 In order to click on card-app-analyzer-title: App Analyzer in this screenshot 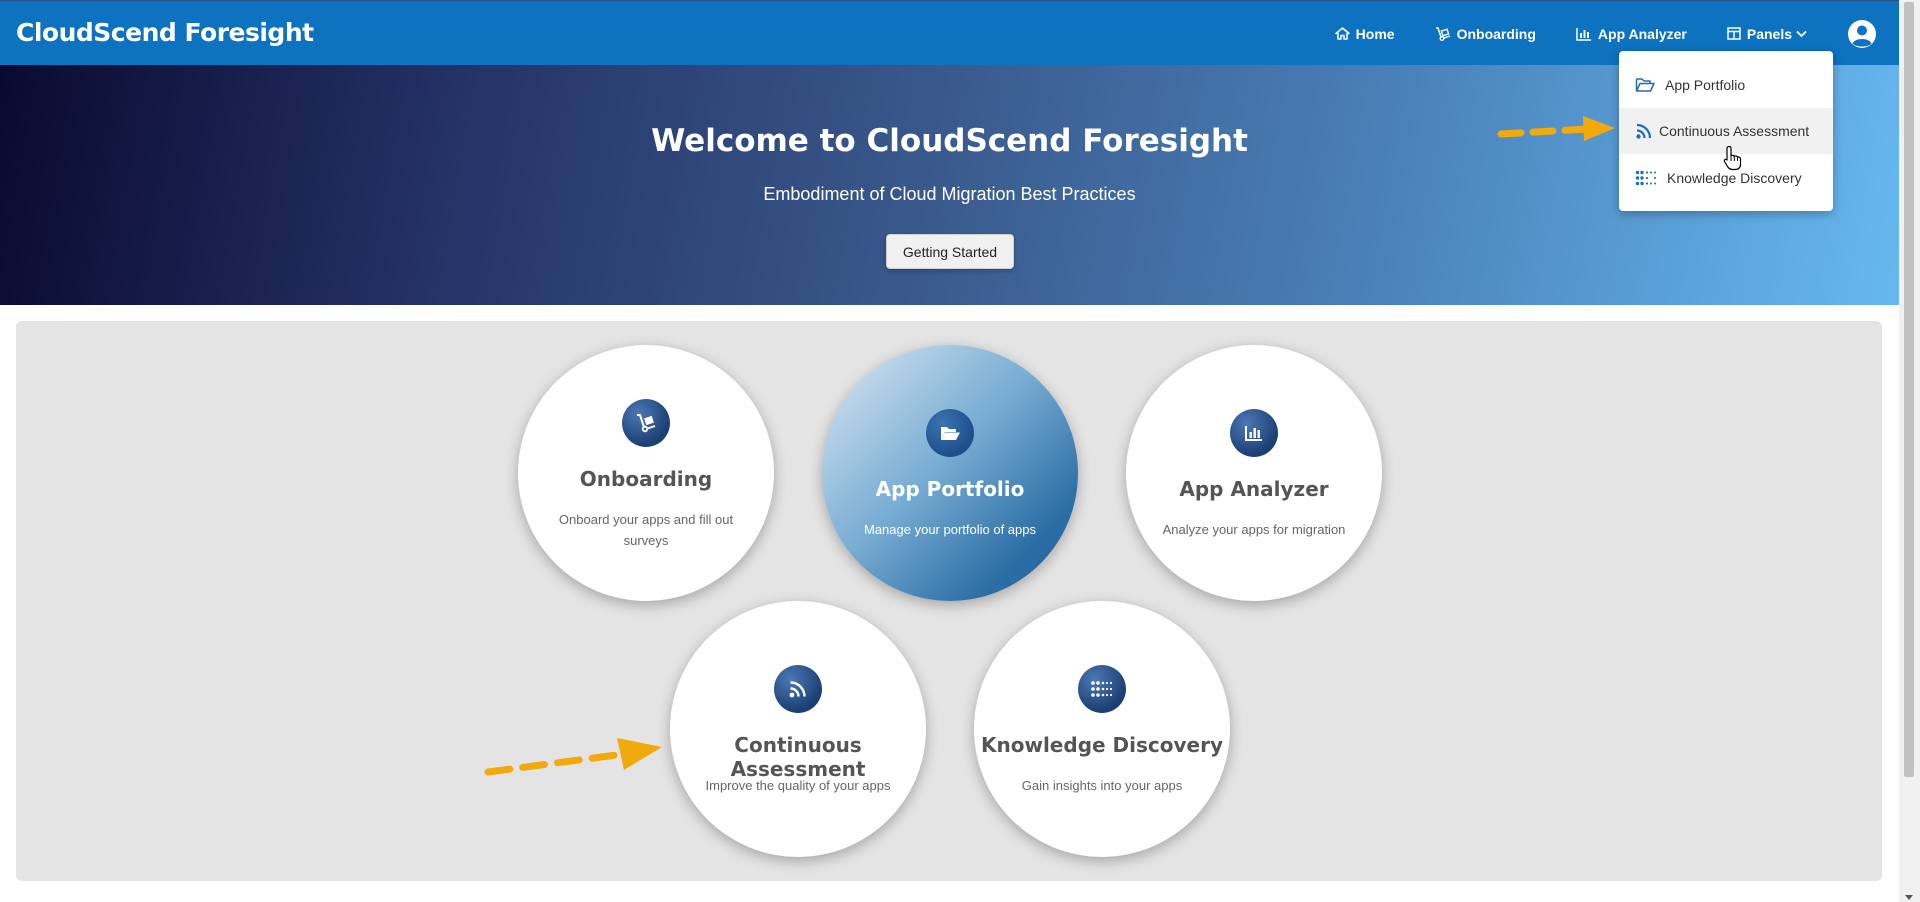, I will do `click(1254, 489)`.